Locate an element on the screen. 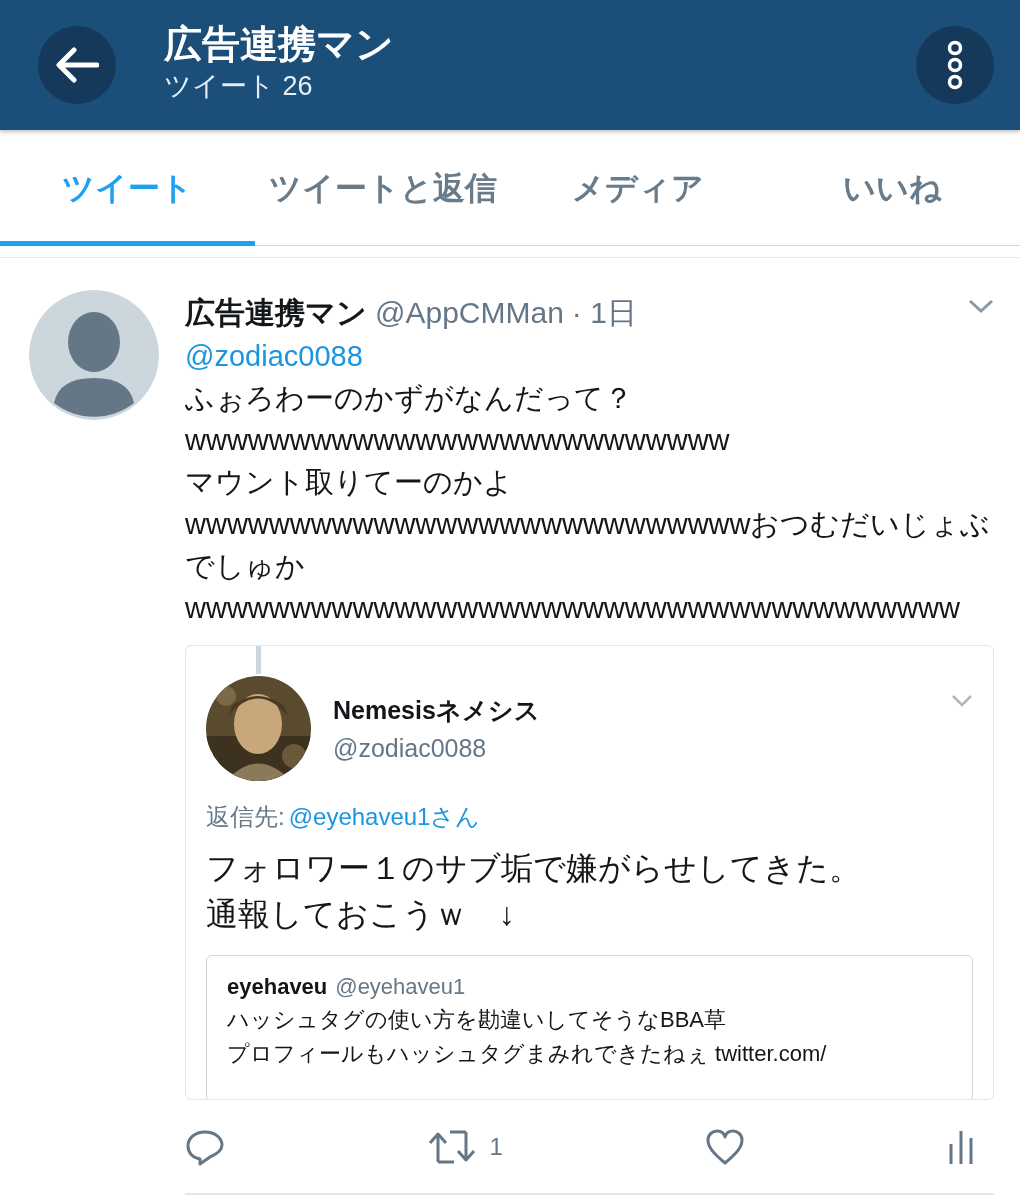 Image resolution: width=1020 pixels, height=1200 pixels. profile-tab: いいね is located at coordinates (892, 188).